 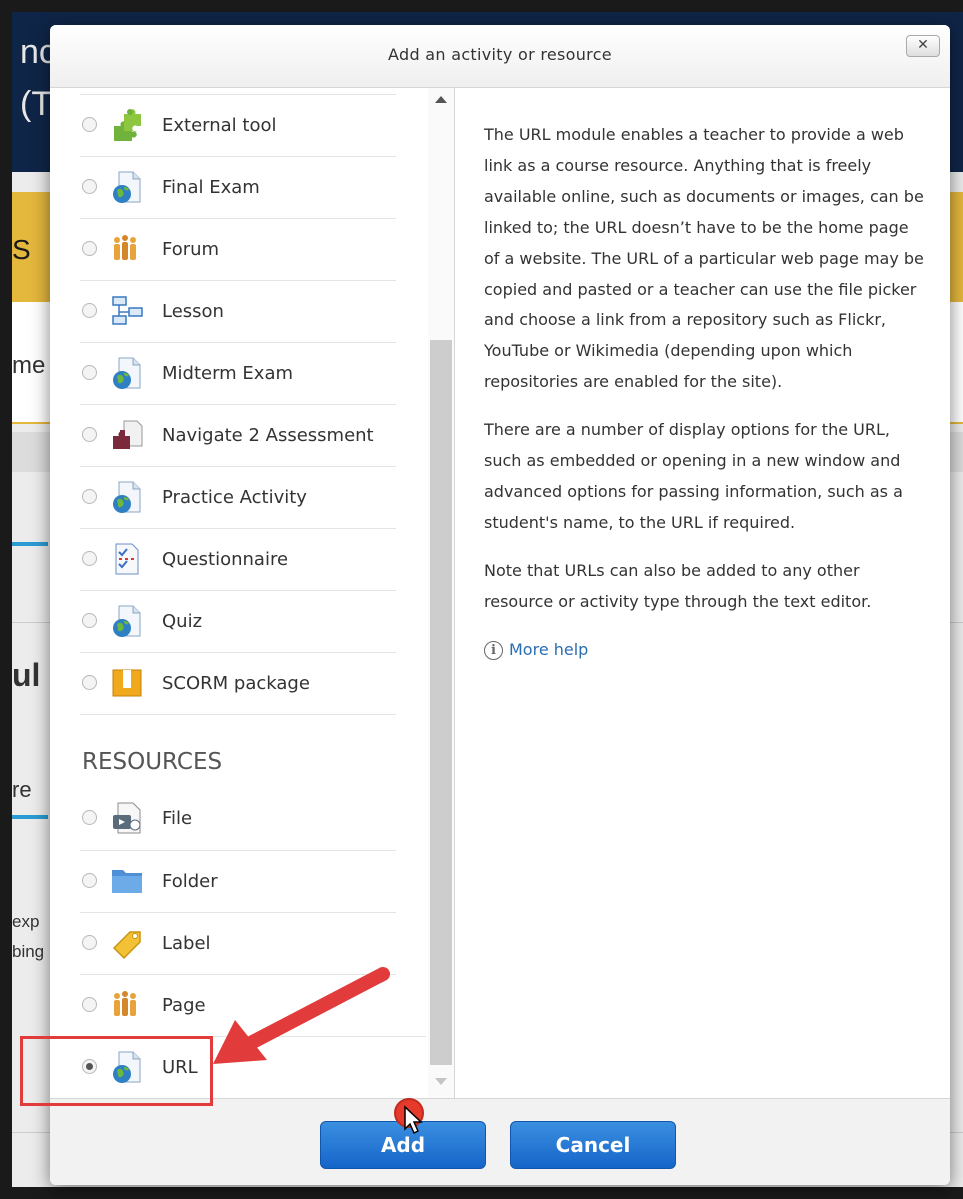 I want to click on module-option-label: Practice Activity, so click(x=234, y=497).